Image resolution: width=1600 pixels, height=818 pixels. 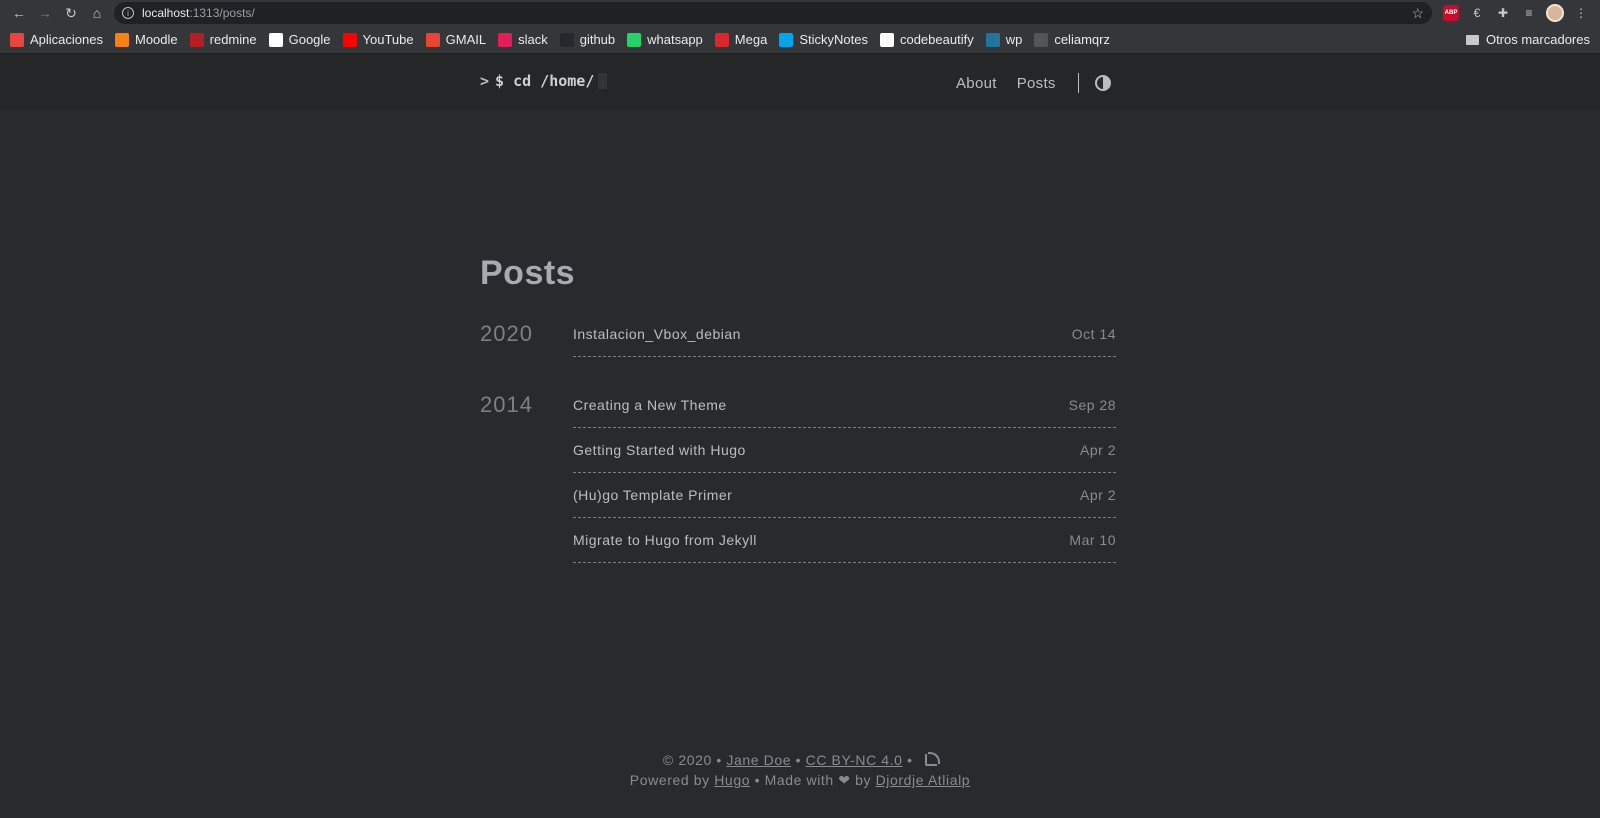 I want to click on footer-theme-author-link: Djordje Atlialp, so click(x=923, y=780).